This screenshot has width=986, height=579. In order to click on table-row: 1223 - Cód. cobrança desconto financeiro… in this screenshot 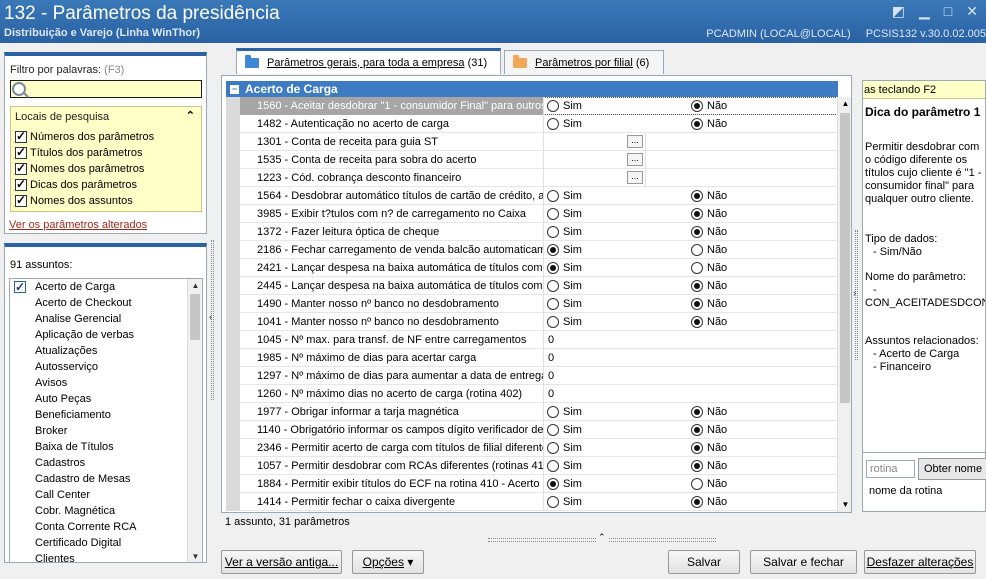, I will do `click(532, 178)`.